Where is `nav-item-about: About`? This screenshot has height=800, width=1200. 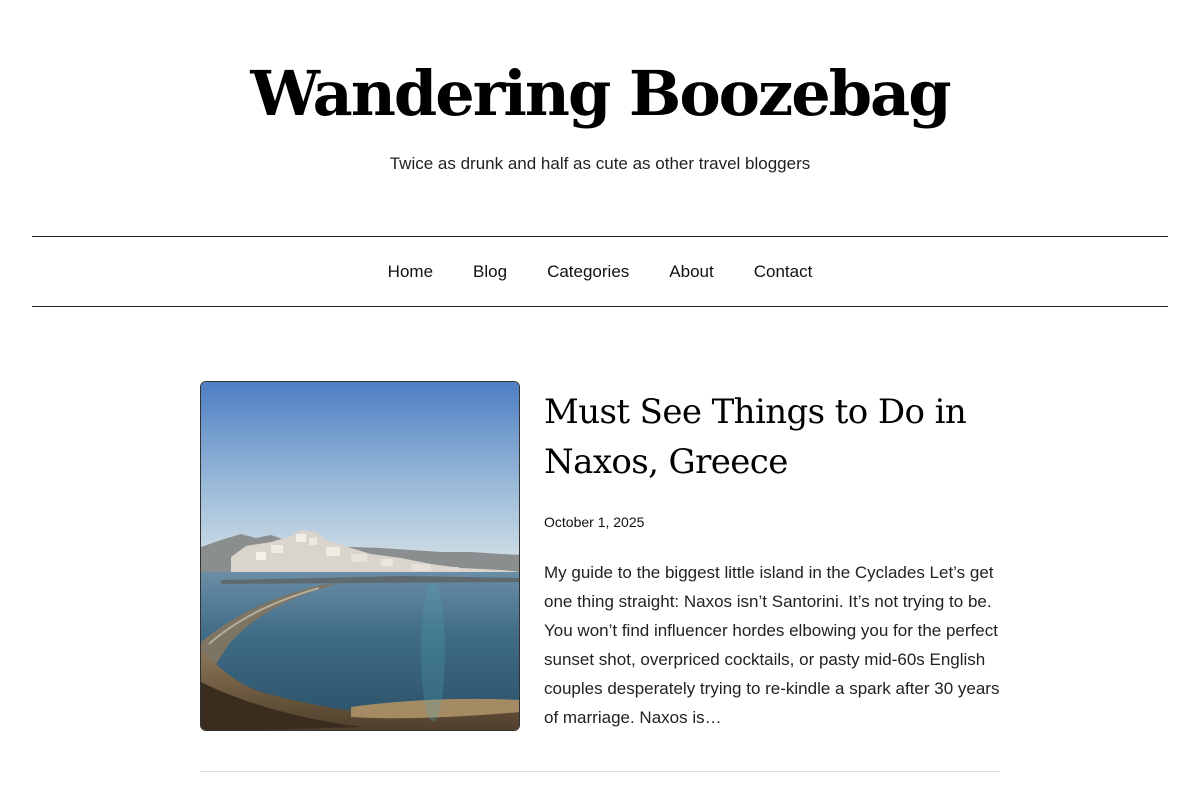
nav-item-about: About is located at coordinates (691, 272).